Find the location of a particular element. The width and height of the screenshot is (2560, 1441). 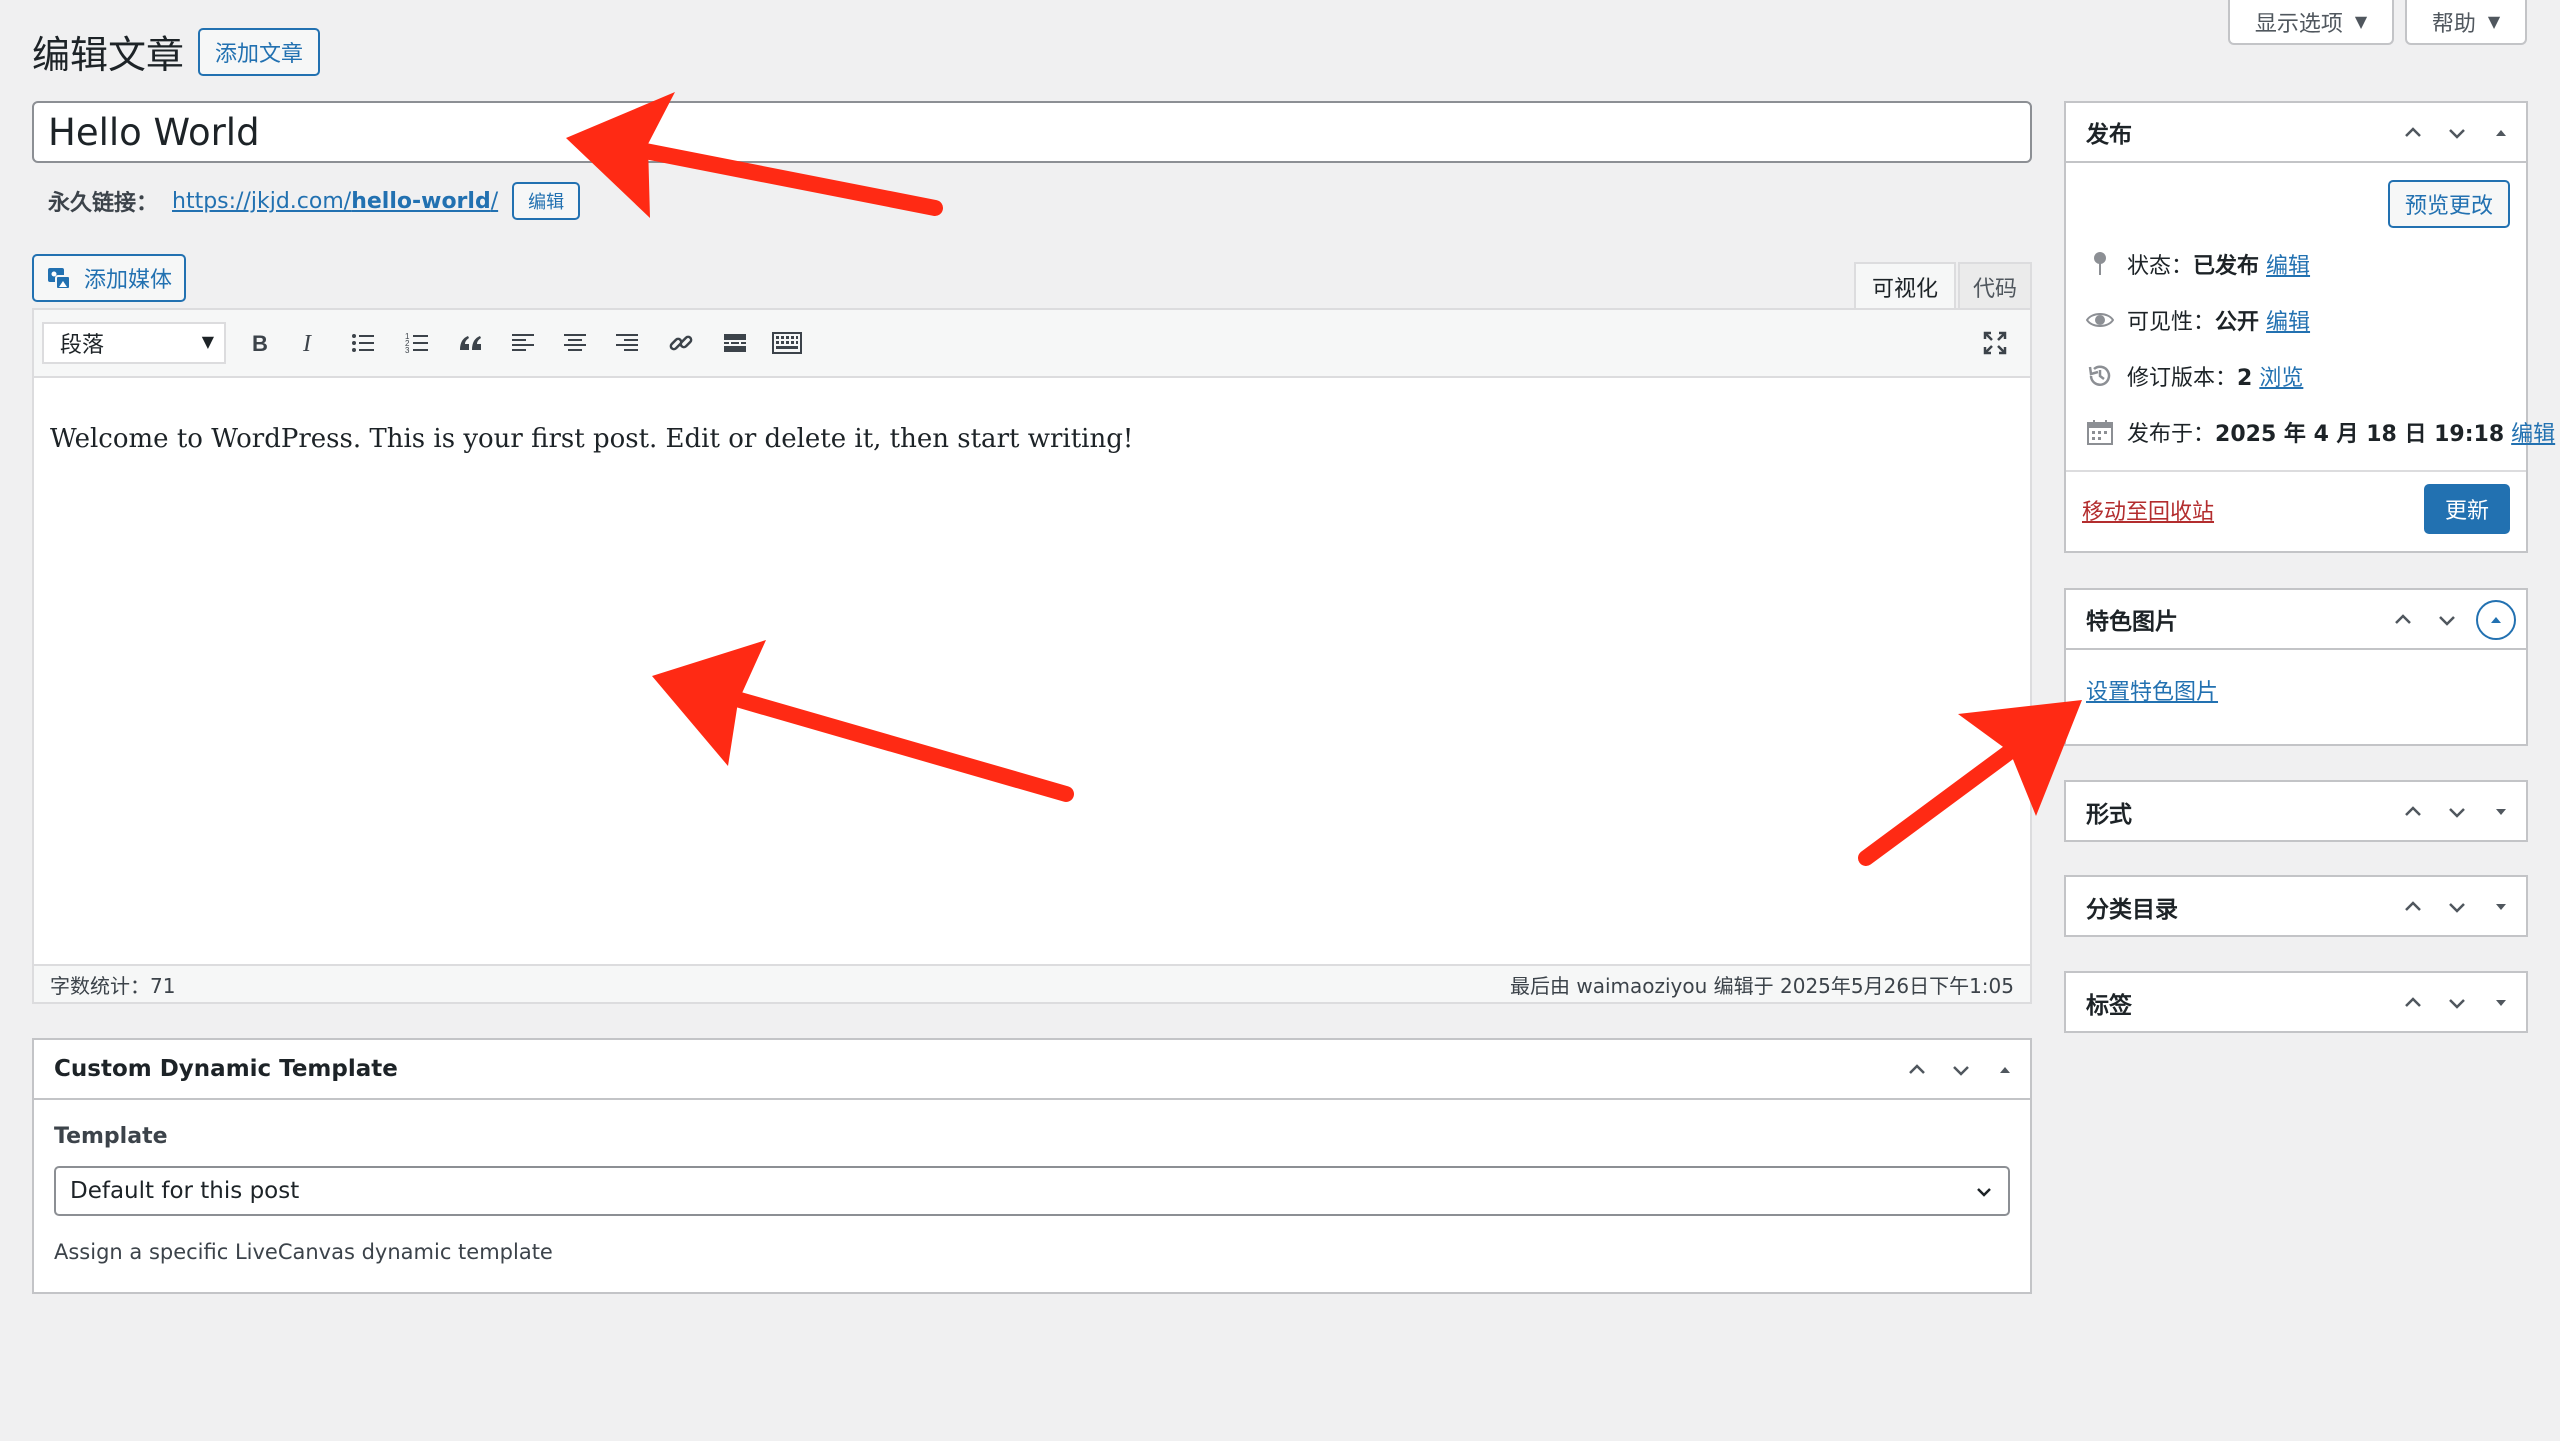

annotation-arrow-content is located at coordinates (863, 721).